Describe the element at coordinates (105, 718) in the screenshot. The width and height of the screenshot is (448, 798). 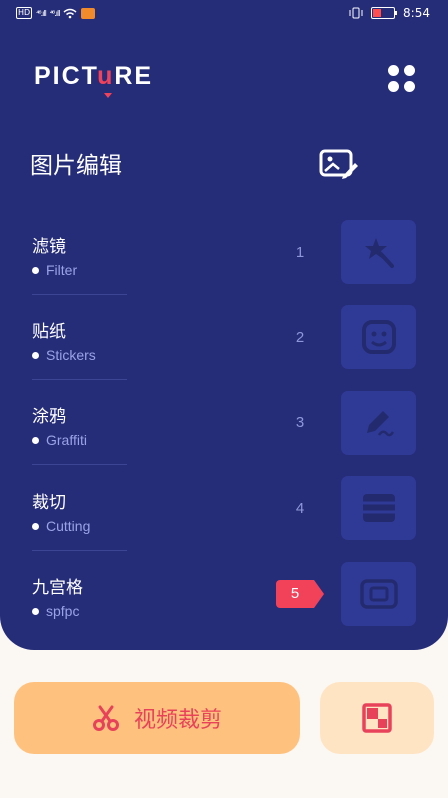
I see `scissors-icon` at that location.